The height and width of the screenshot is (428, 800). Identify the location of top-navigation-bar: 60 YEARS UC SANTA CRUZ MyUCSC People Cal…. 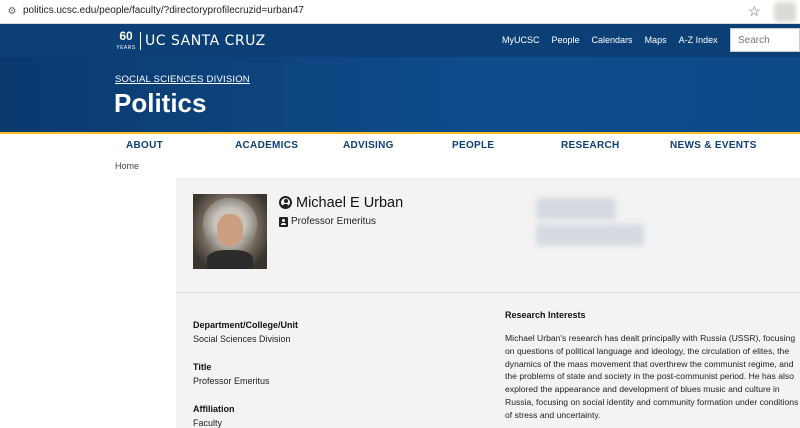
(400, 40).